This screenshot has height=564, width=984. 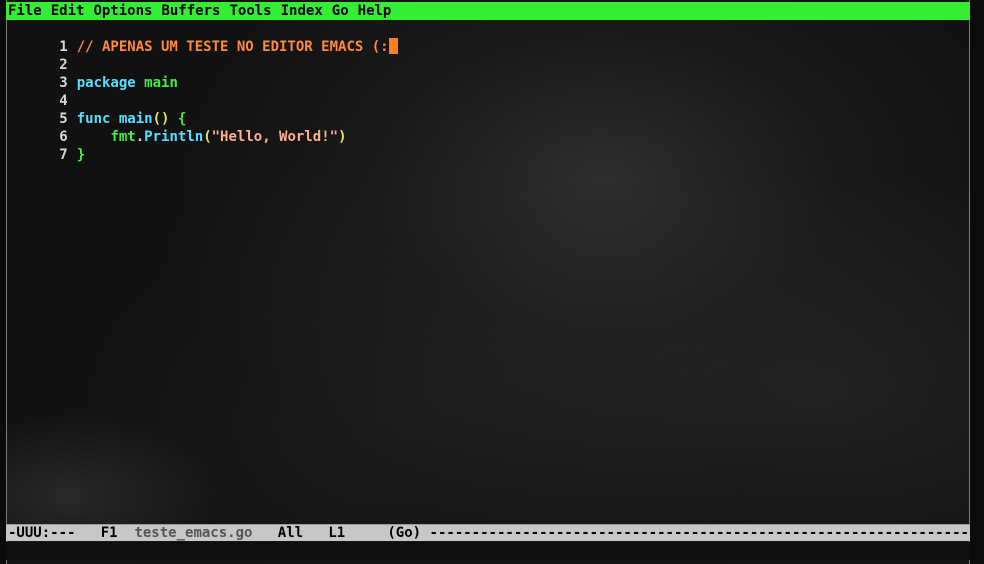 I want to click on modeline-frame: F1, so click(x=109, y=533).